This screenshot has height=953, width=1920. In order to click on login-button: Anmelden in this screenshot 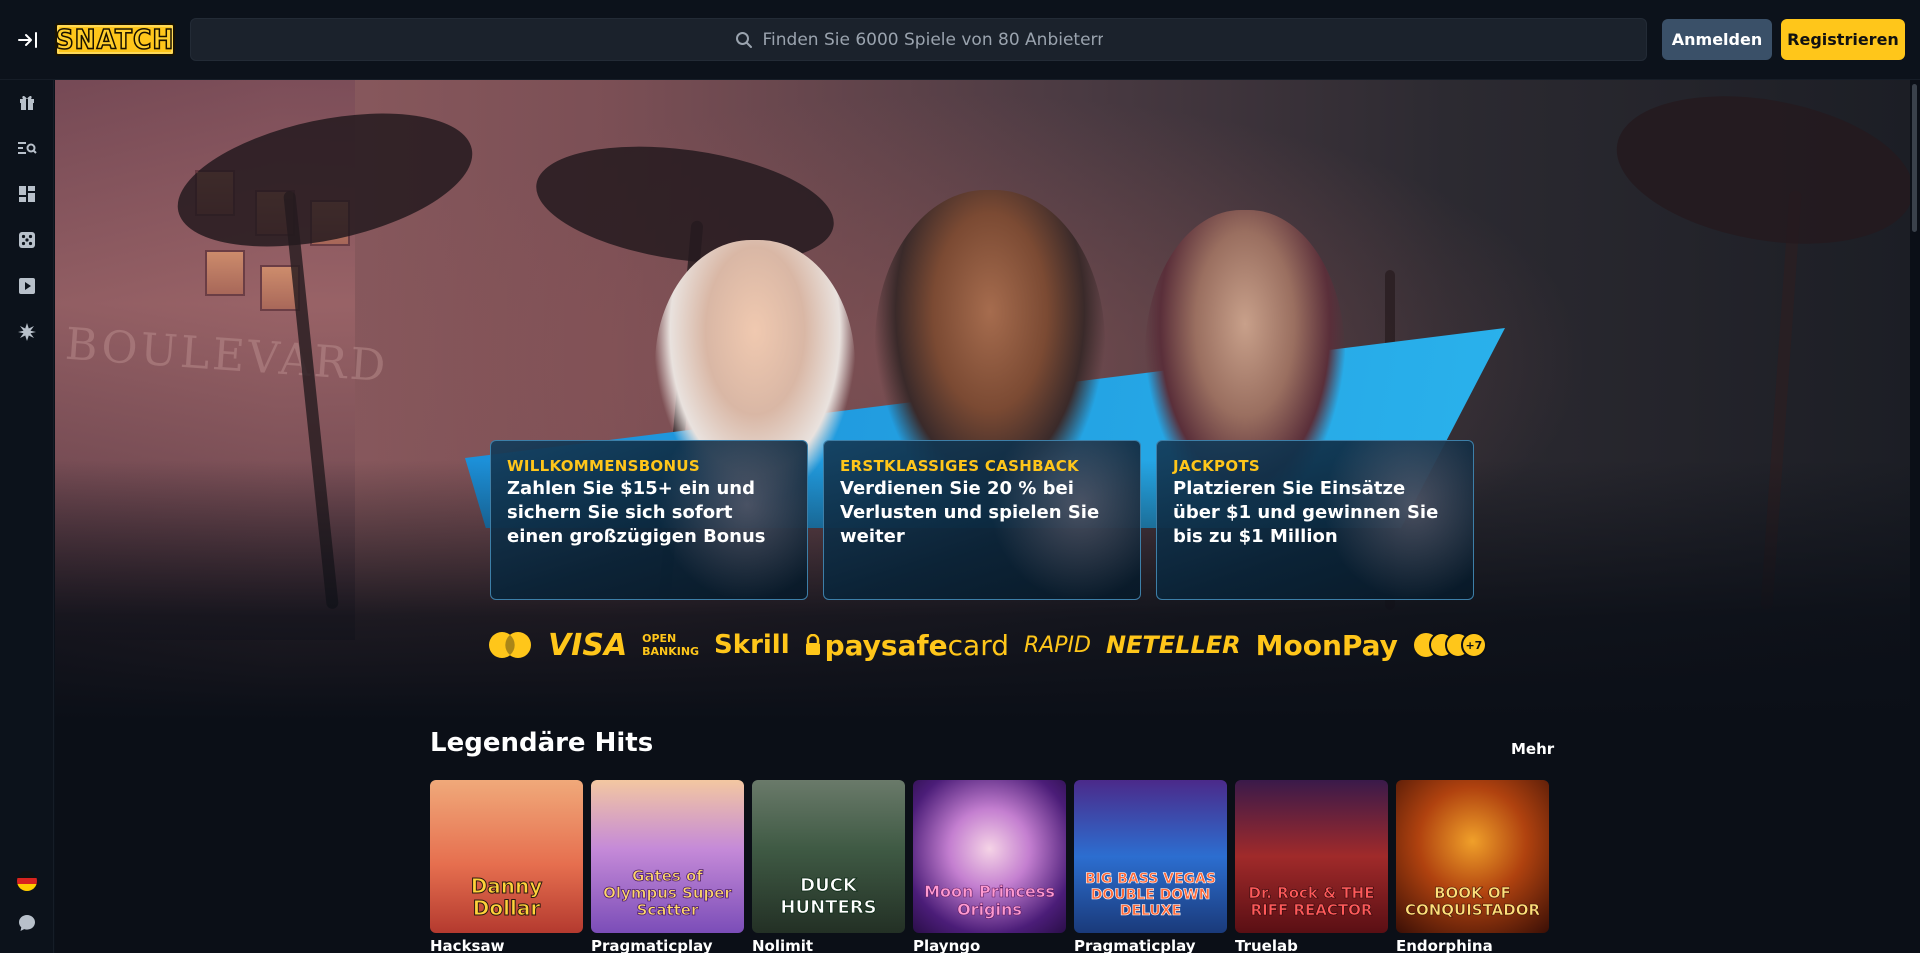, I will do `click(1717, 39)`.